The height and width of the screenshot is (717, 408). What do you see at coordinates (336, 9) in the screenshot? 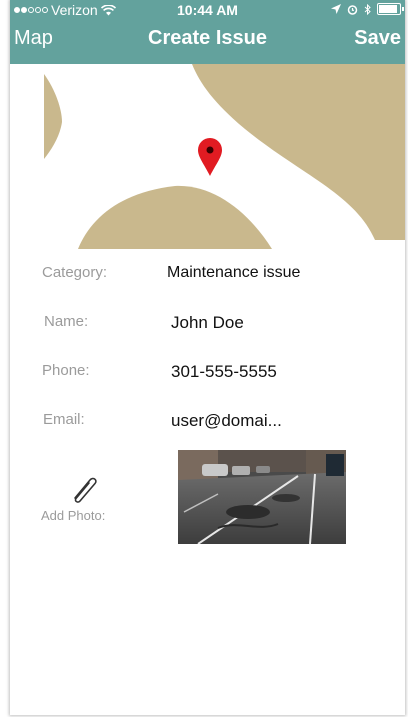
I see `location-arrow-icon` at bounding box center [336, 9].